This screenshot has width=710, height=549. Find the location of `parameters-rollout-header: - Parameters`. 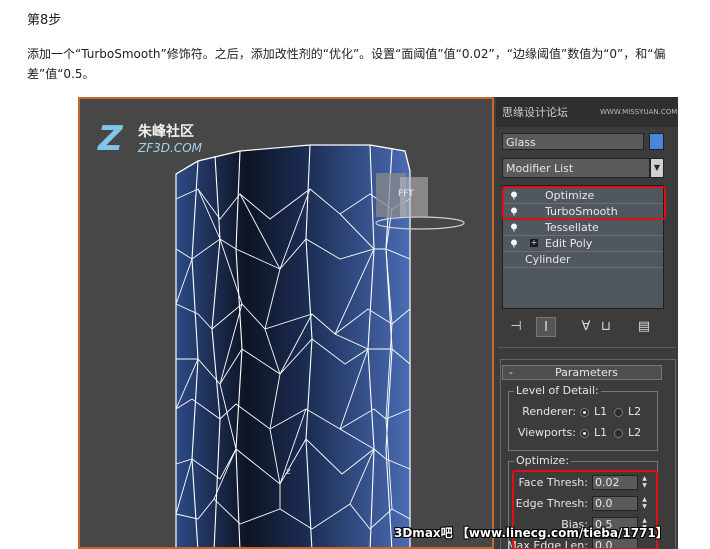

parameters-rollout-header: - Parameters is located at coordinates (582, 372).